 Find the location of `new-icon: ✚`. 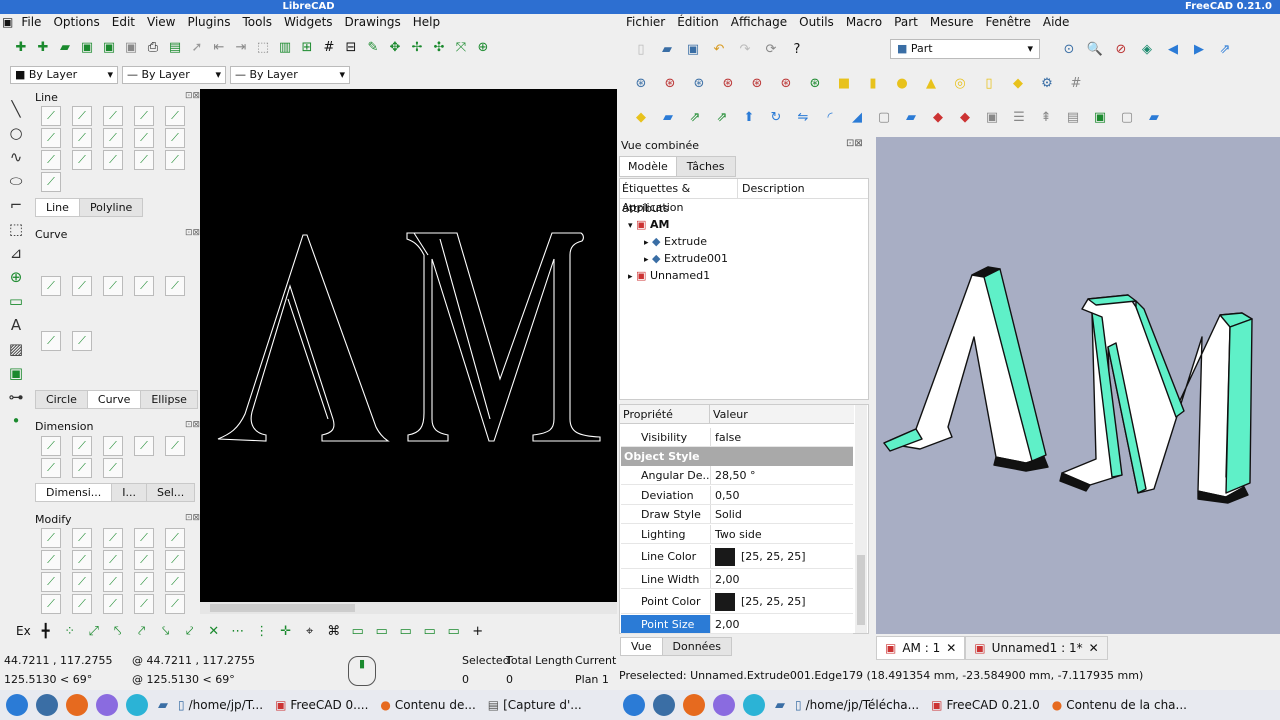

new-icon: ✚ is located at coordinates (21, 47).